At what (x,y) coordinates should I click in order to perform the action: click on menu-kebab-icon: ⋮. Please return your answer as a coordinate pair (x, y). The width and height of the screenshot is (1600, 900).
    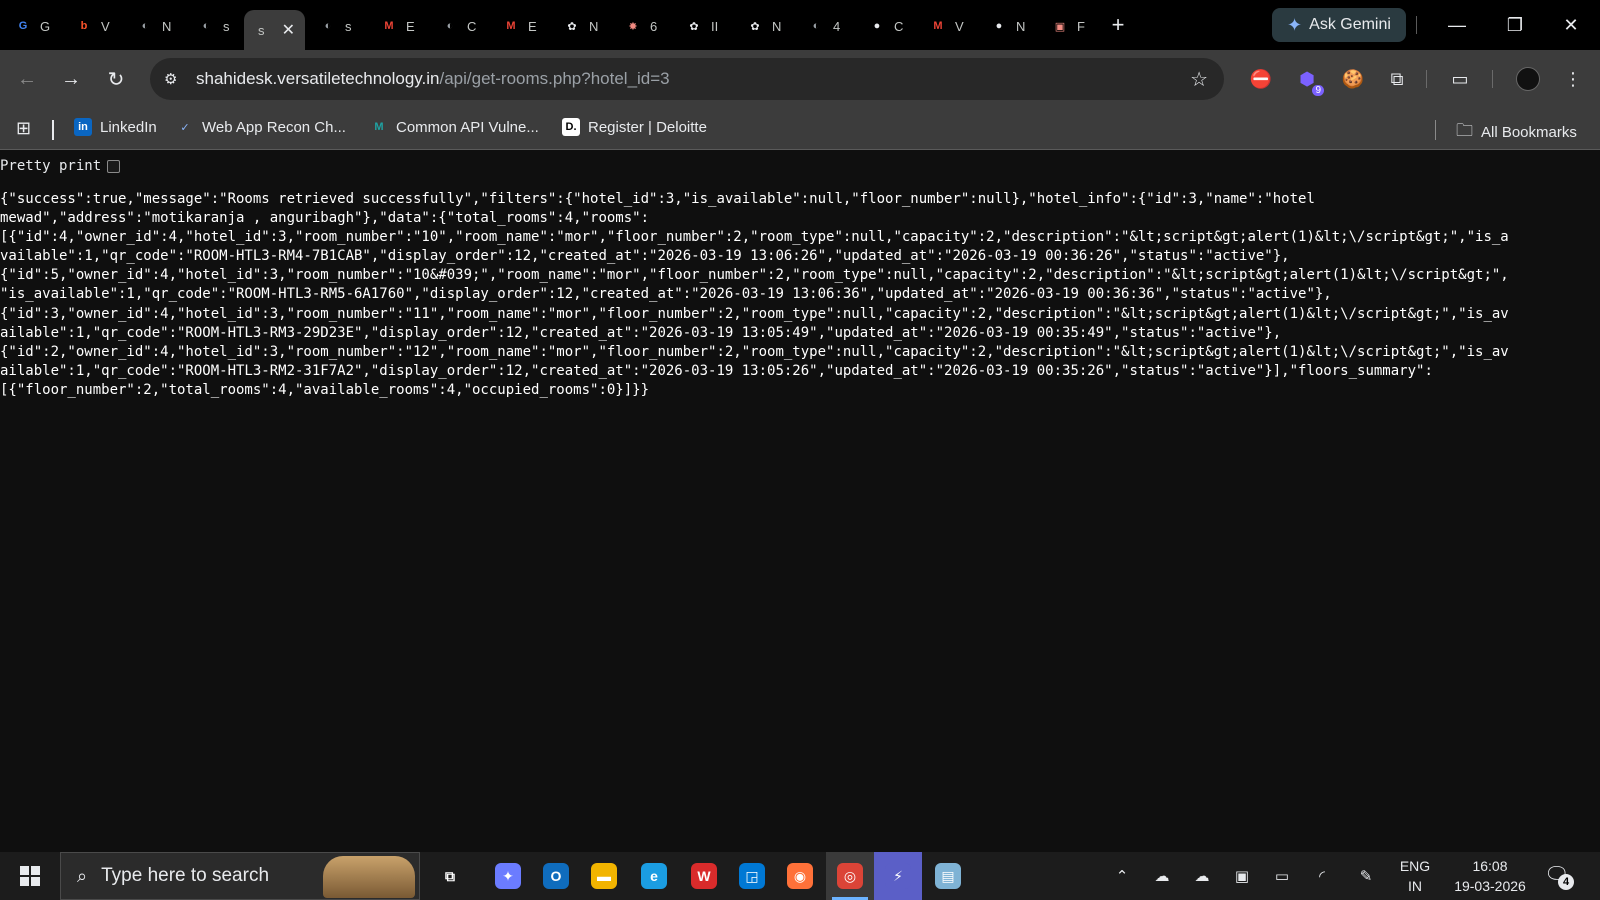
    Looking at the image, I should click on (1573, 79).